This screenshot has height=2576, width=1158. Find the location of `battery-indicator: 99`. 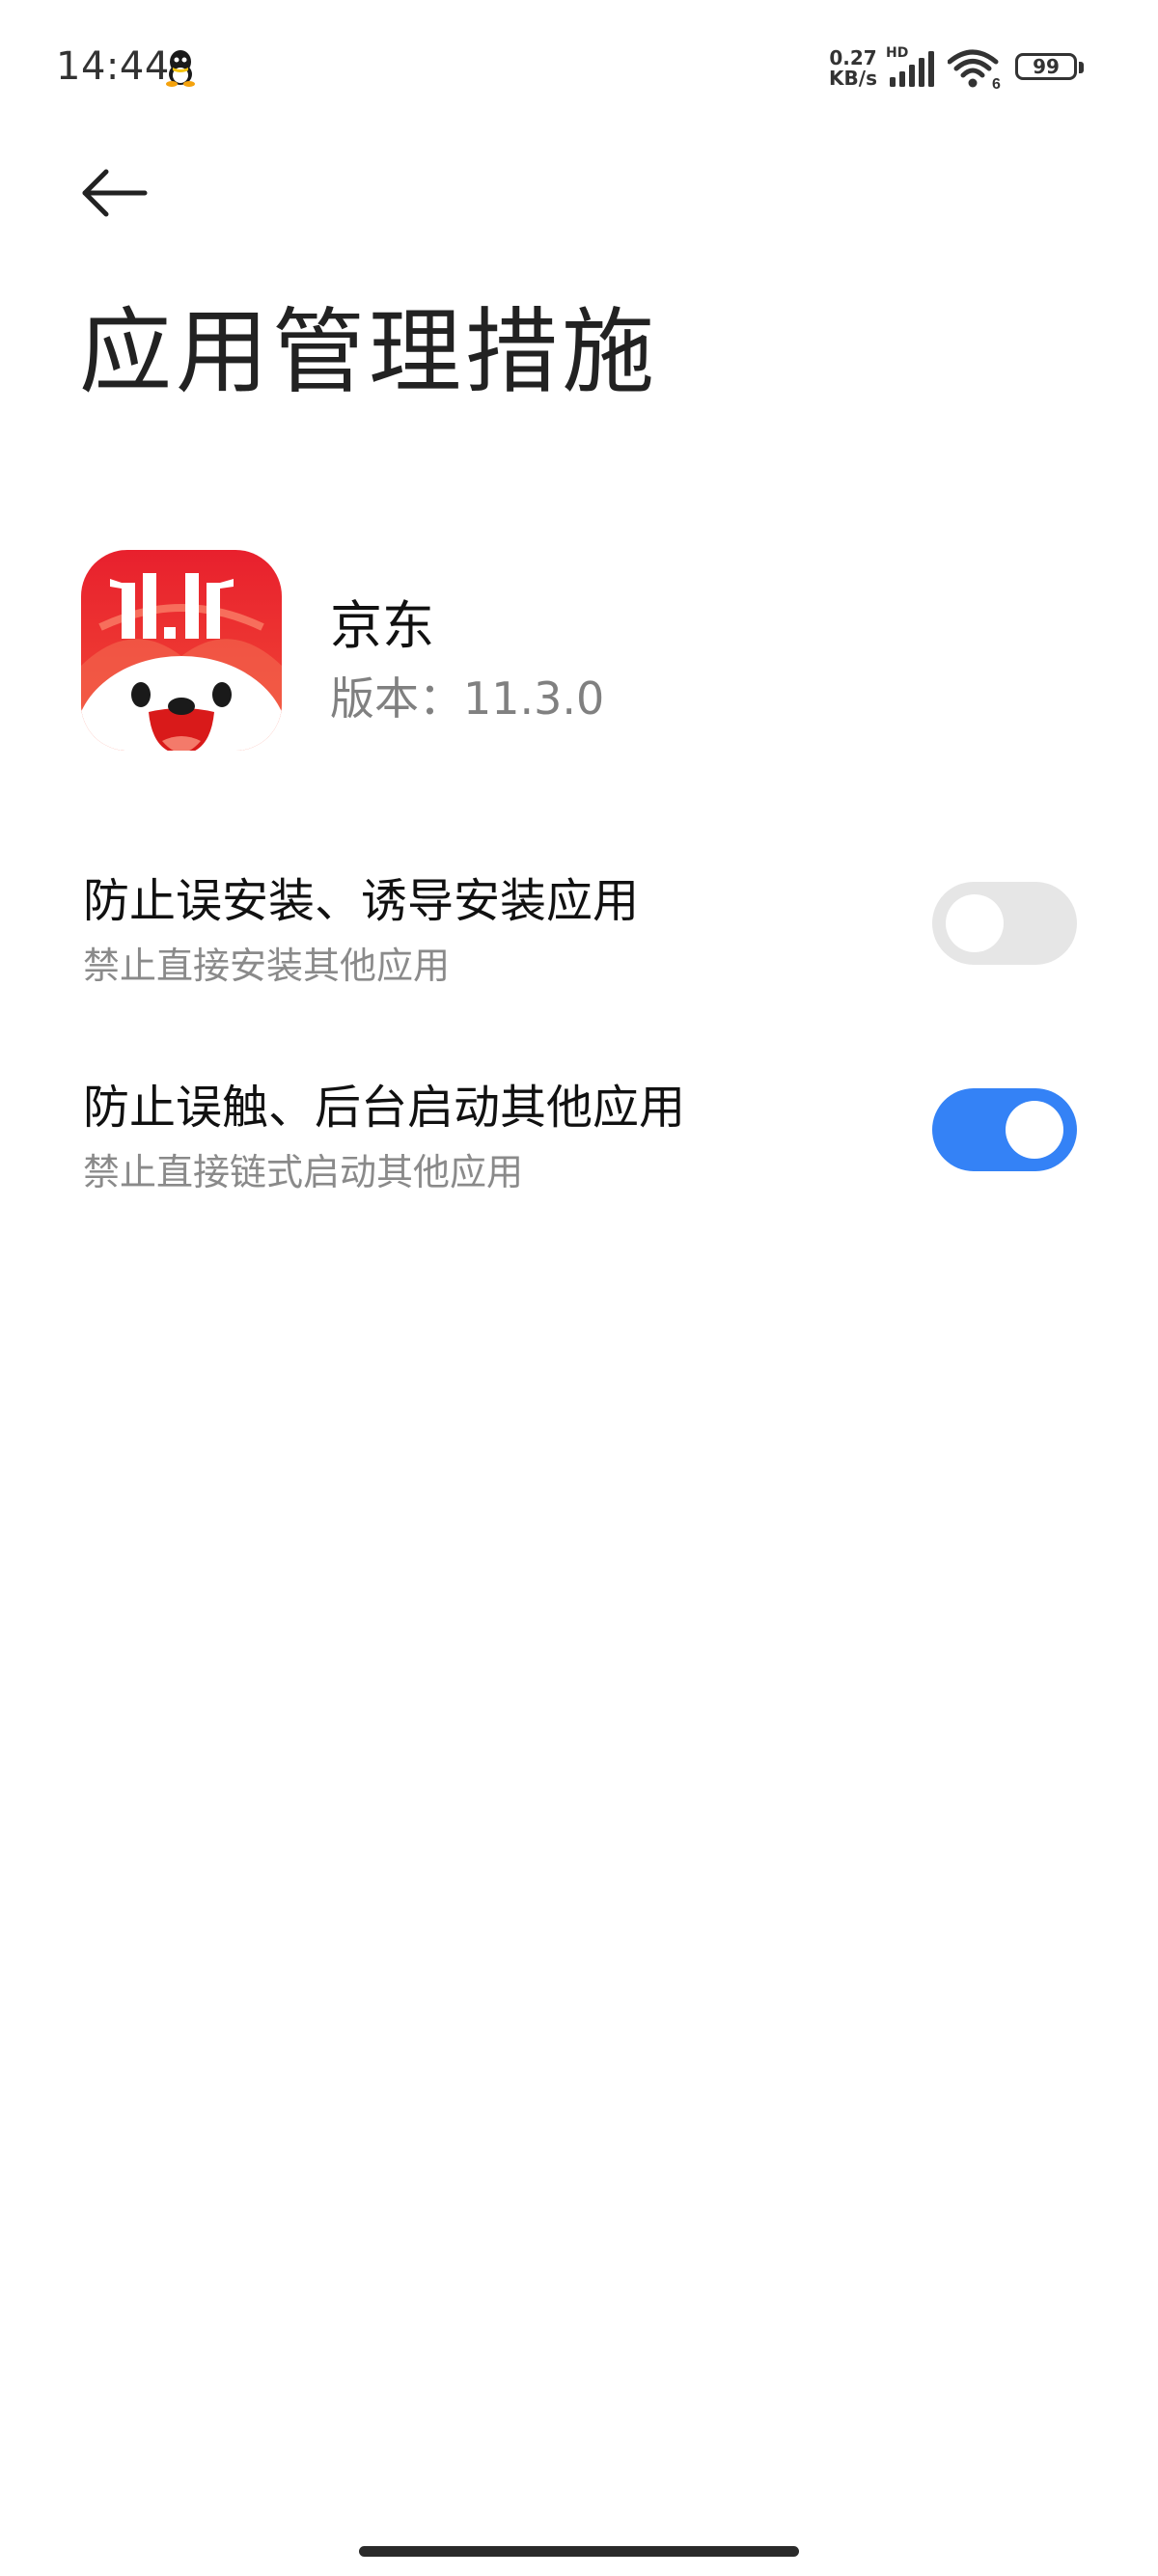

battery-indicator: 99 is located at coordinates (1051, 68).